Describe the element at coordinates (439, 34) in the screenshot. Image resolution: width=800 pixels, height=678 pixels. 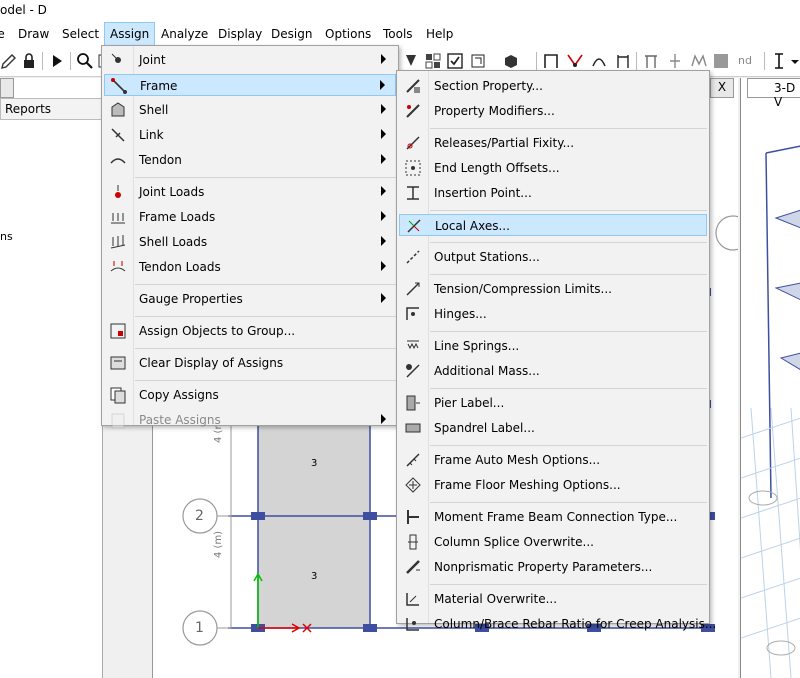
I see `menu-help: Help` at that location.